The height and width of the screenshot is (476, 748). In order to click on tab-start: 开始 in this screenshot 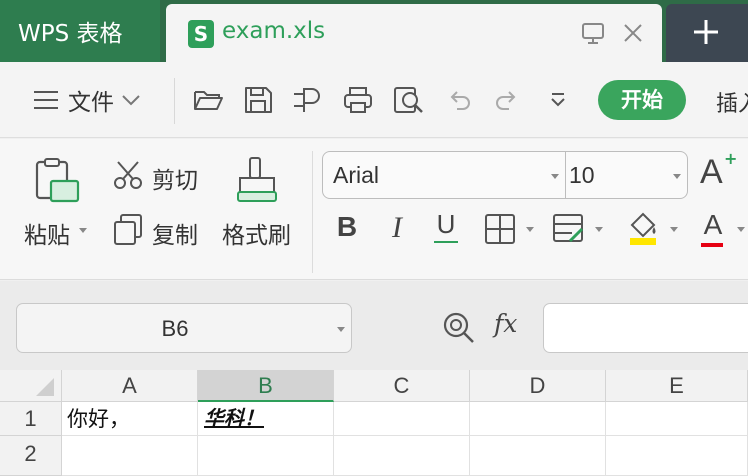, I will do `click(642, 100)`.